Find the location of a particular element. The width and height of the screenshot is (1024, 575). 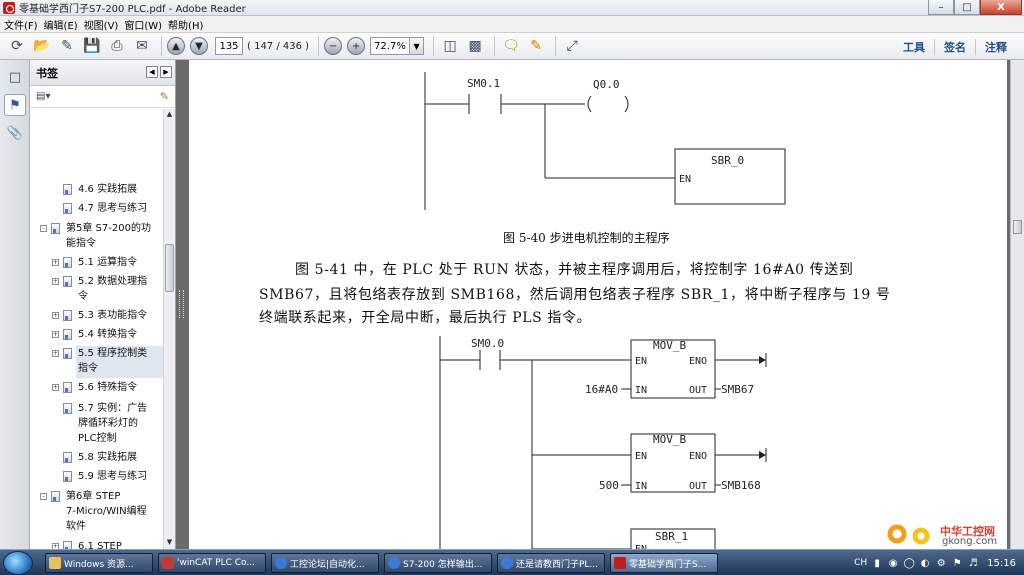

bookmark-item: 4.6 实践拓展 is located at coordinates (107, 189).